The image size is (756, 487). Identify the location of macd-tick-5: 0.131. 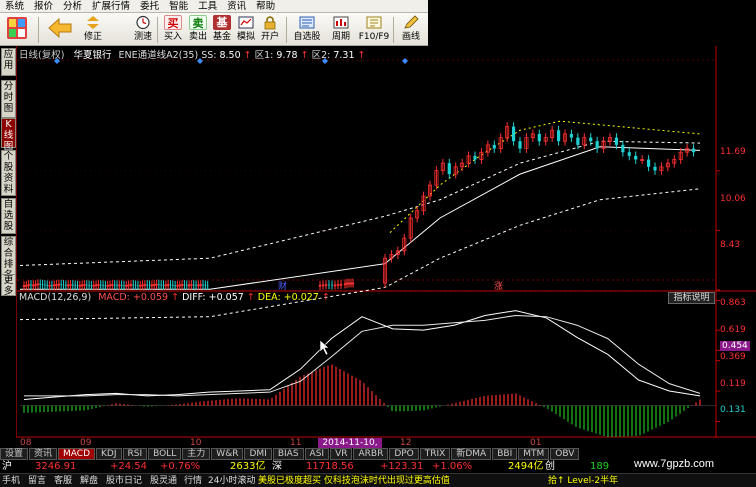
(733, 410).